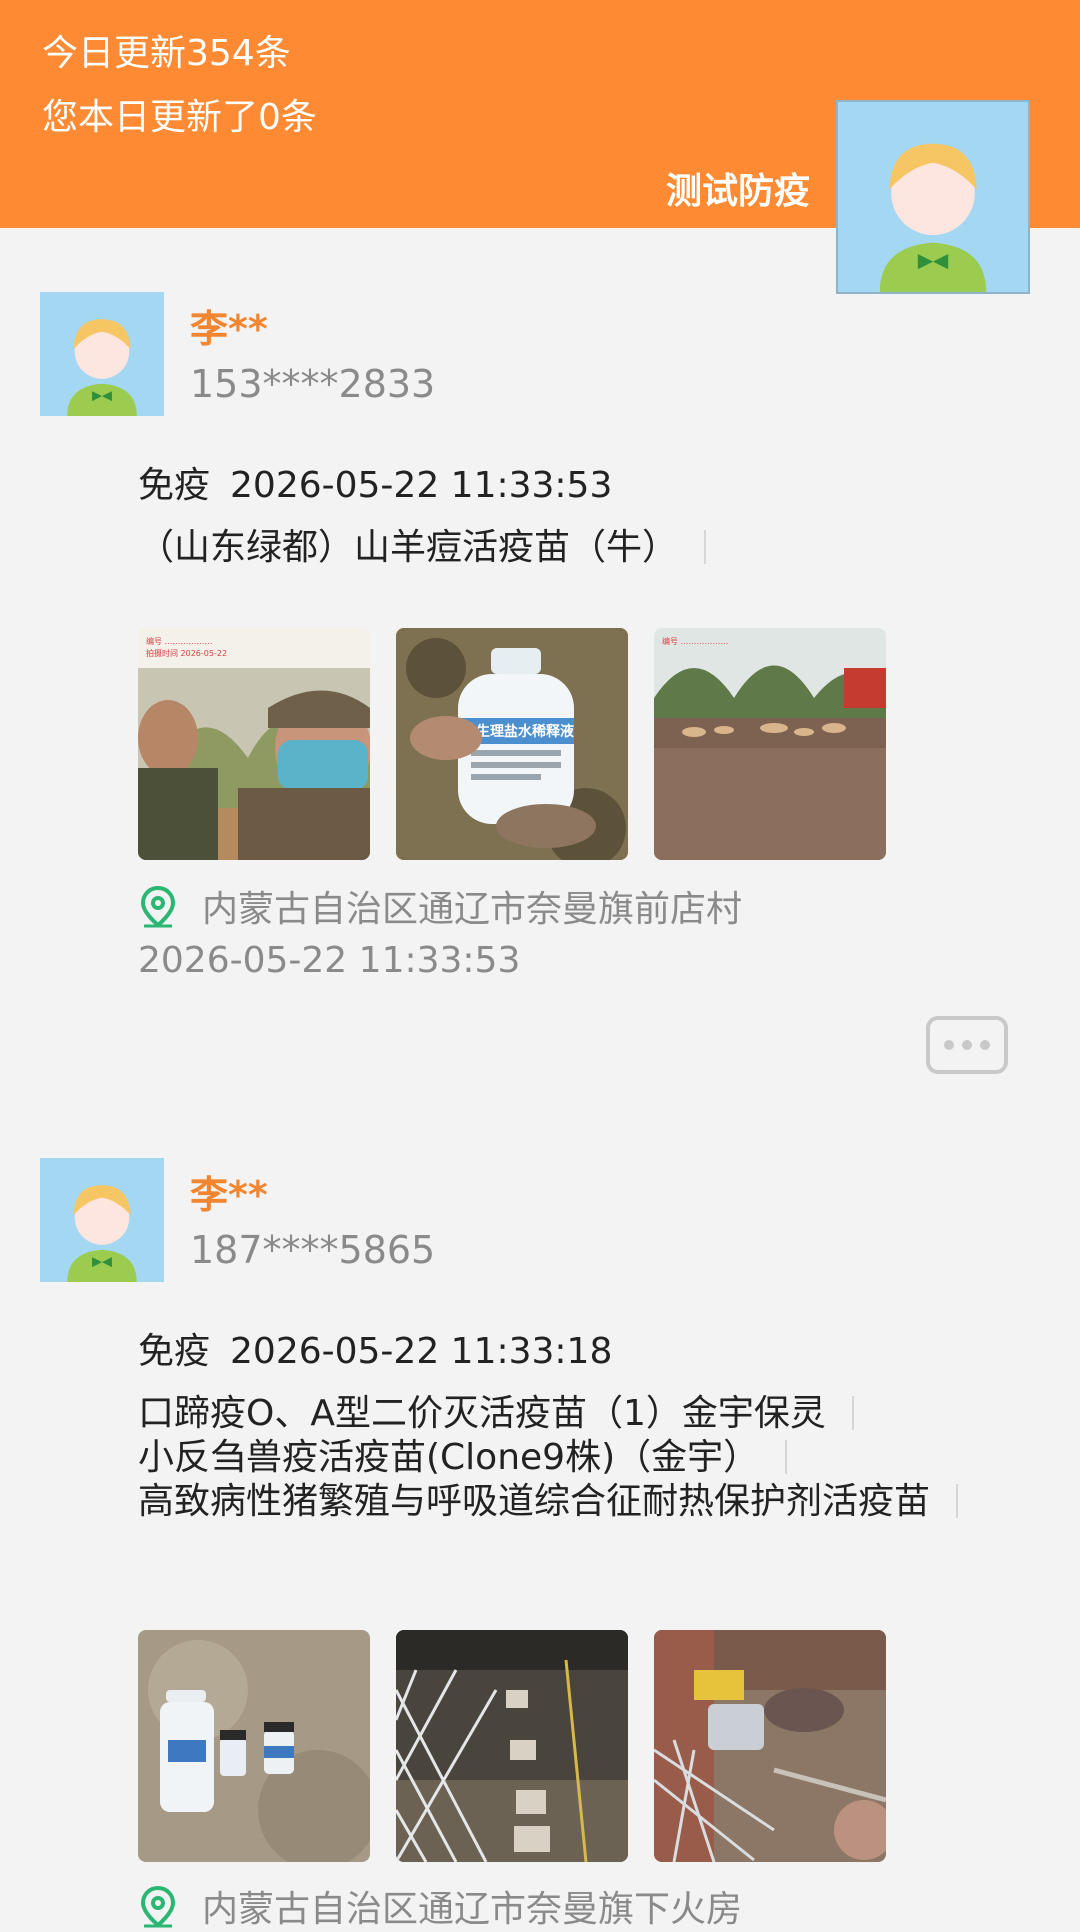 This screenshot has height=1932, width=1080. I want to click on saline-bottle-photo: 生理盐水稀释液, so click(512, 744).